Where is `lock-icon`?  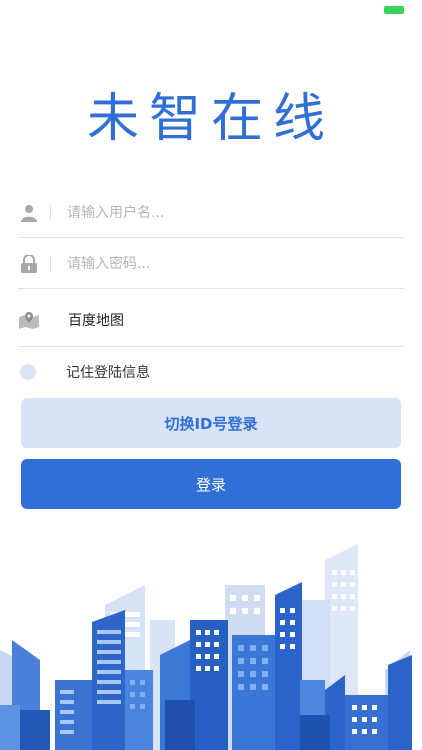 lock-icon is located at coordinates (29, 264).